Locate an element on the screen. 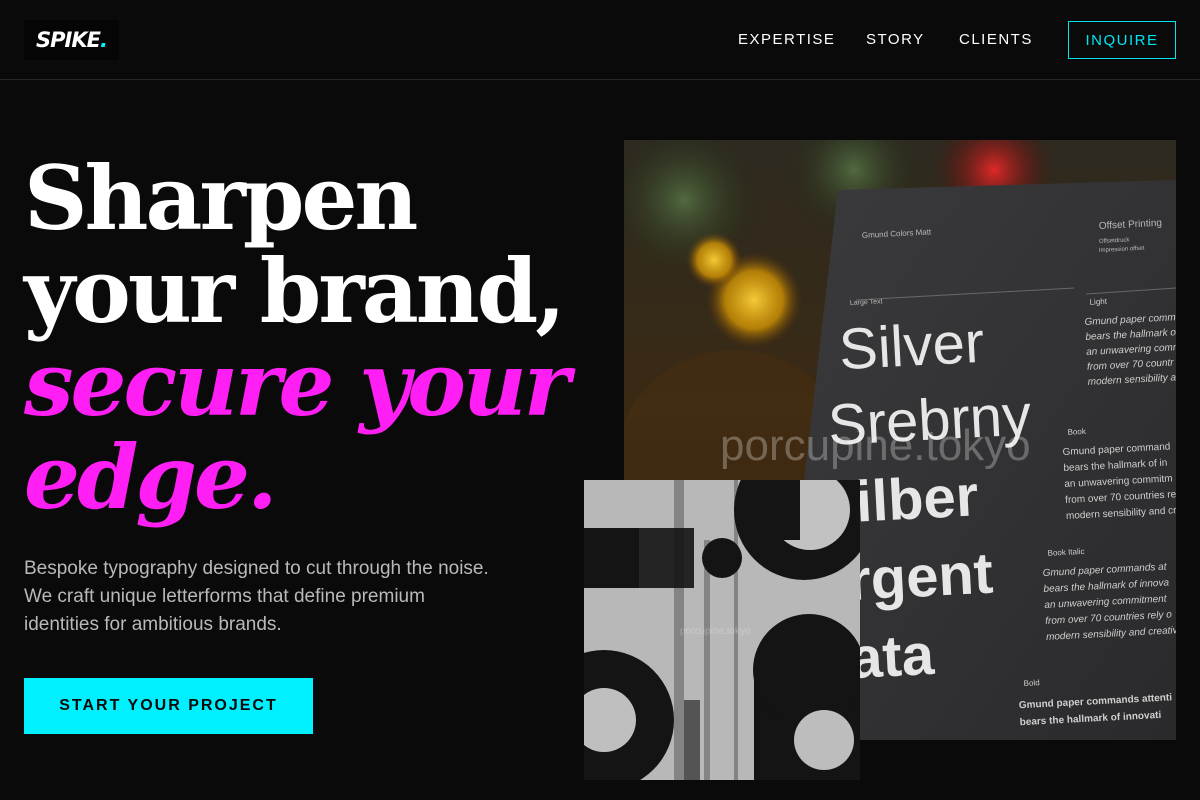 This screenshot has height=800, width=1200. hero-title-line-2: your brand, is located at coordinates (295, 291).